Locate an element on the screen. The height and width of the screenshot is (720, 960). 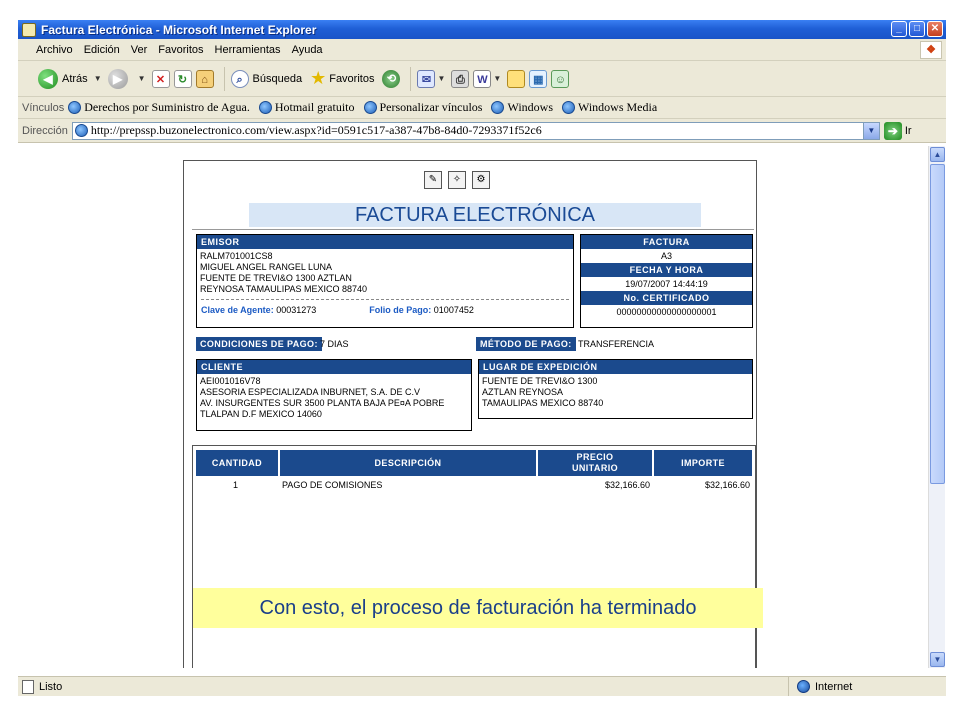
maximize-button: □ is located at coordinates (917, 29).